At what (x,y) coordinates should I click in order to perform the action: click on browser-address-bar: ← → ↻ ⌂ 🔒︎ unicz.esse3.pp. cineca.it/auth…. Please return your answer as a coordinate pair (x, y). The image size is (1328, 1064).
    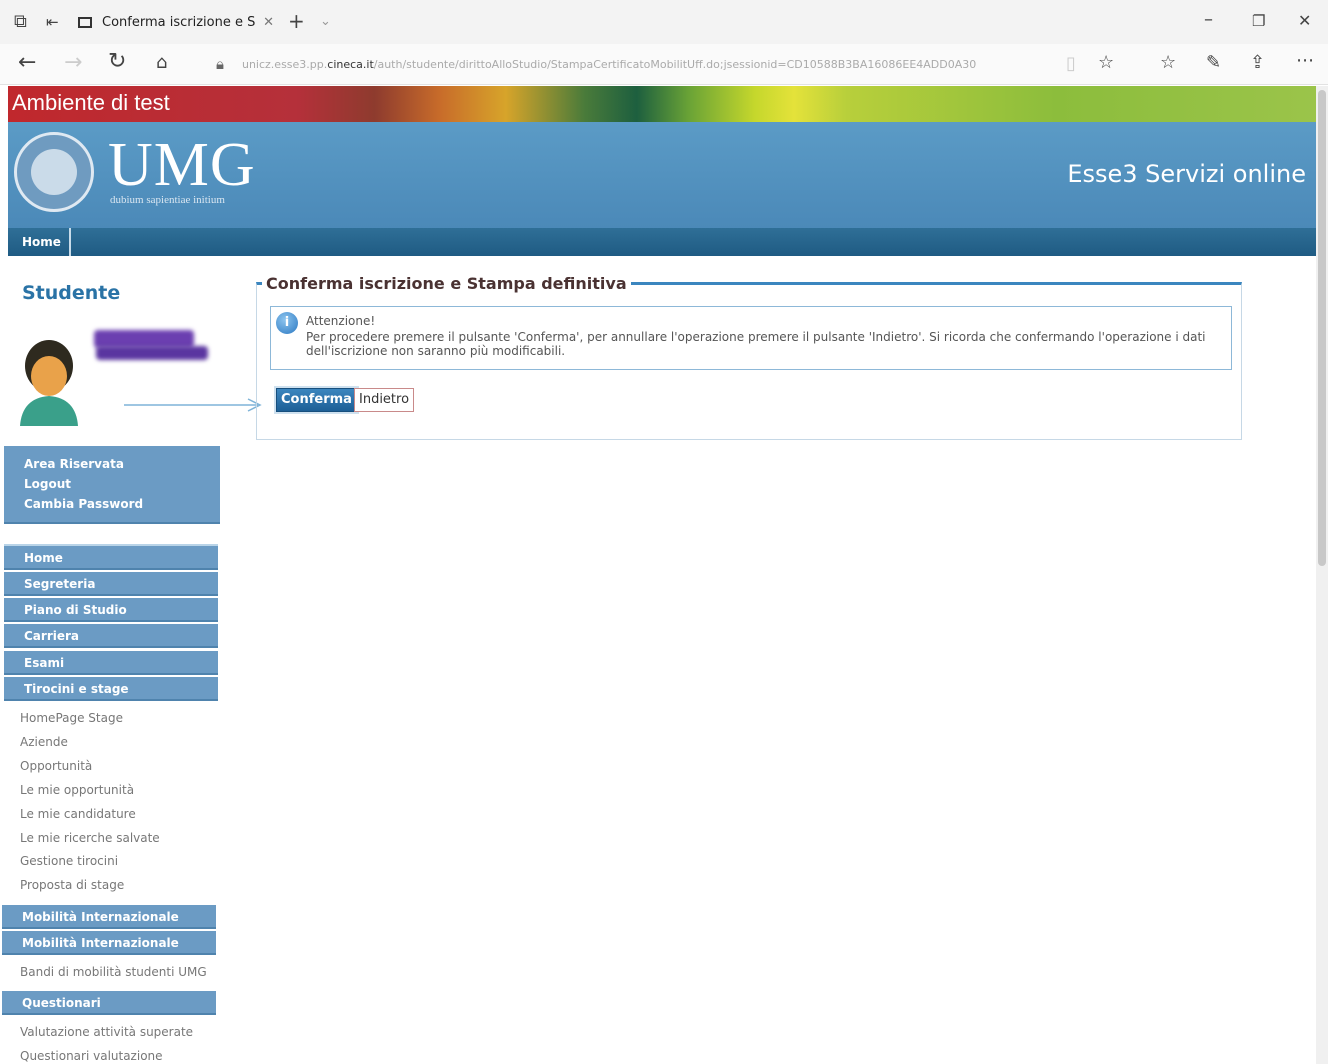
    Looking at the image, I should click on (664, 64).